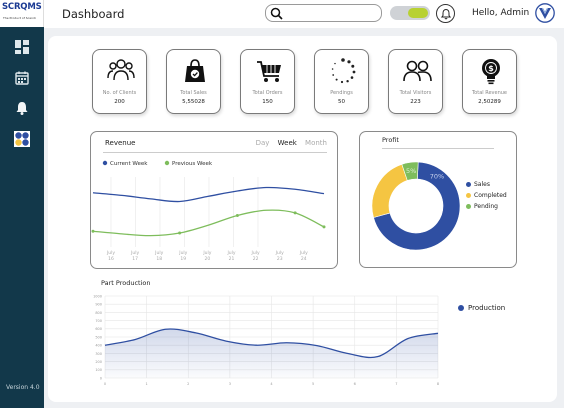  Describe the element at coordinates (415, 102) in the screenshot. I see `stat-value: 223` at that location.